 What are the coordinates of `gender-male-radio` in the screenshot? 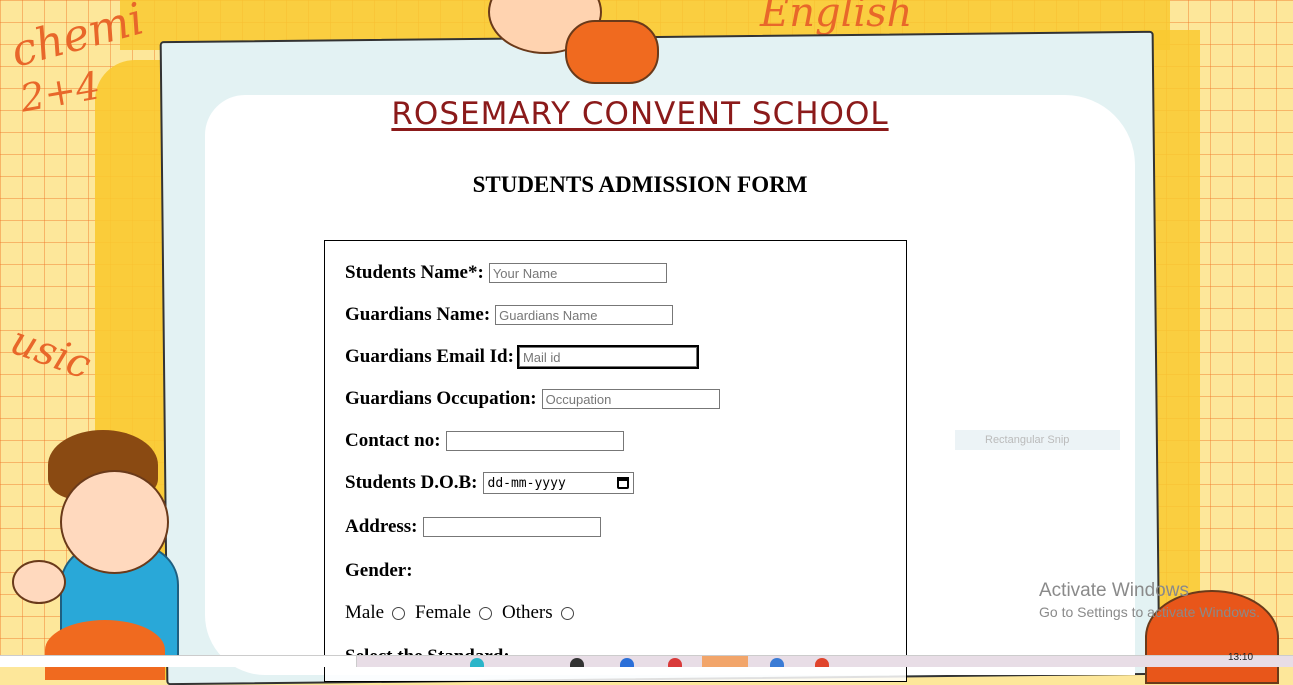 It's located at (399, 613).